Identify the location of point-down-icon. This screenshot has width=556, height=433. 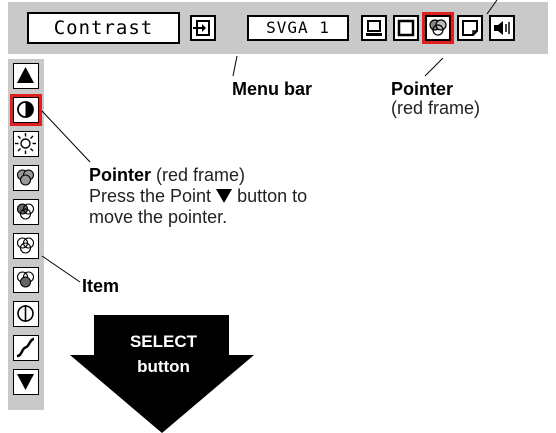
(224, 194).